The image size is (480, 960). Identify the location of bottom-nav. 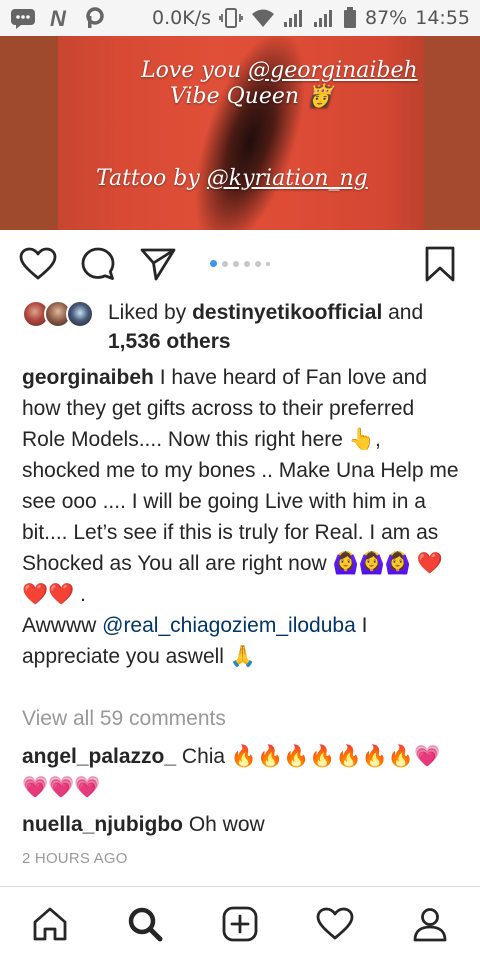
(240, 923).